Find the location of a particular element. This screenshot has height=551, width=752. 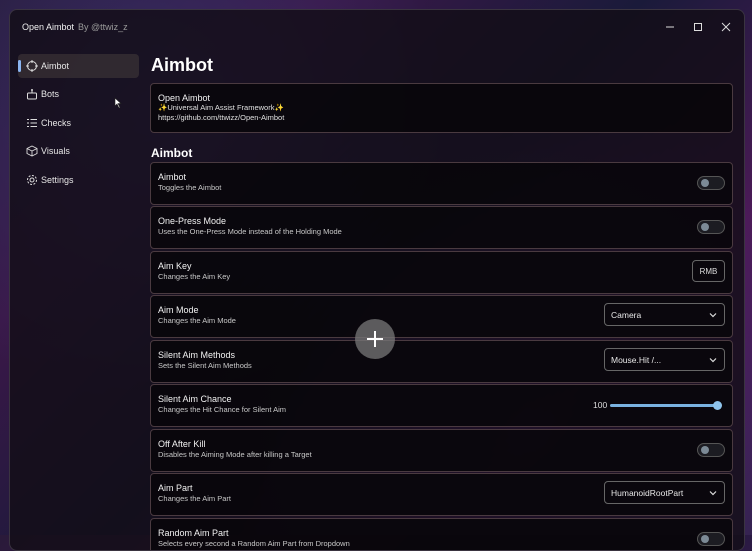

aim-part-dropdown: HumanoidRootPart is located at coordinates (664, 492).